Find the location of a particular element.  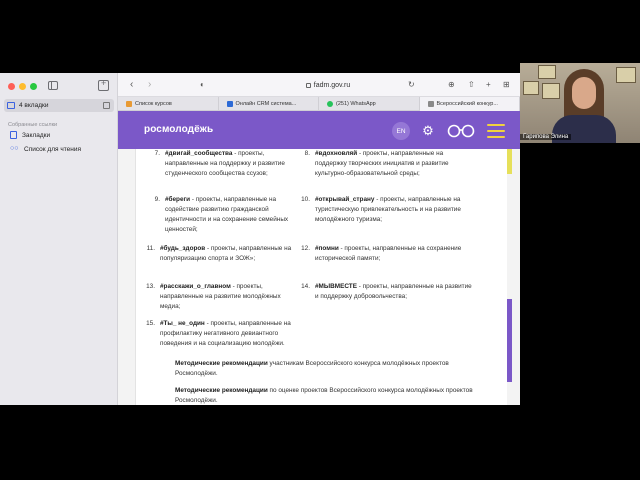

language-button: EN is located at coordinates (401, 131).